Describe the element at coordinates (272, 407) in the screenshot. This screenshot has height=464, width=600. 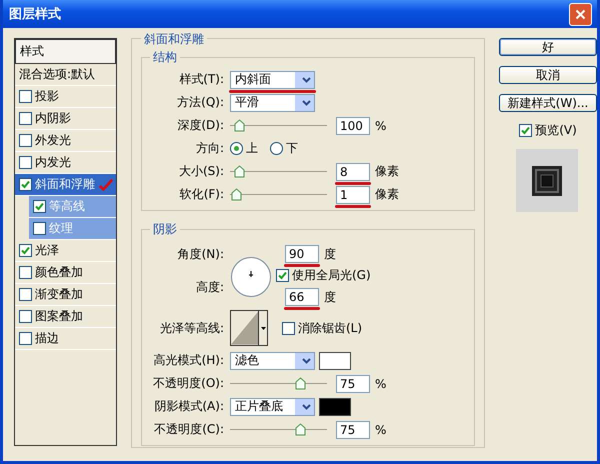
I see `dropdown: 正片叠底` at that location.